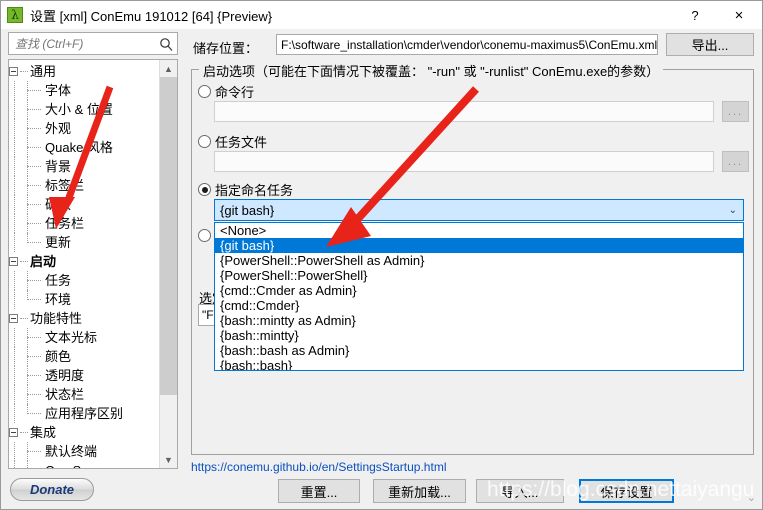 Image resolution: width=763 pixels, height=510 pixels. I want to click on radio-fourth-option-indicator, so click(204, 235).